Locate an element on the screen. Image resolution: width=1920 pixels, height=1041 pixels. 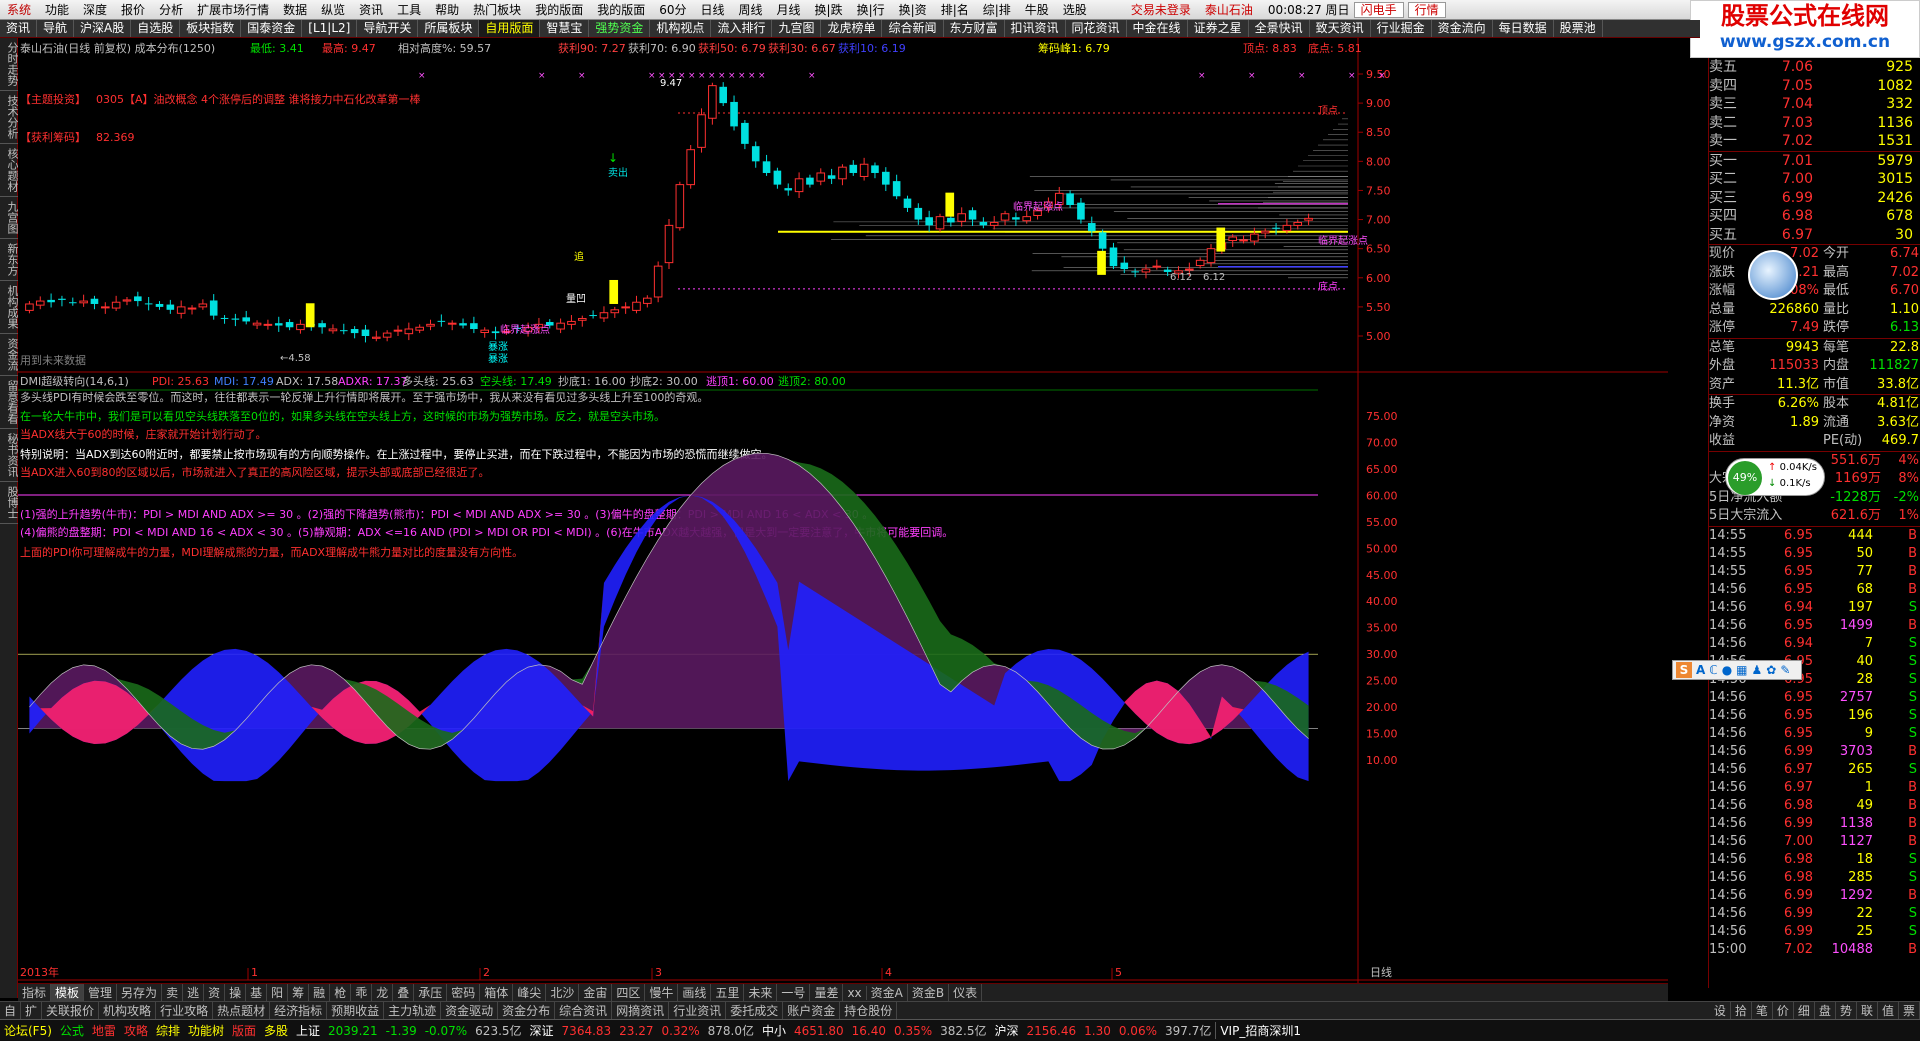
right-tab: 值 is located at coordinates (1888, 1010).